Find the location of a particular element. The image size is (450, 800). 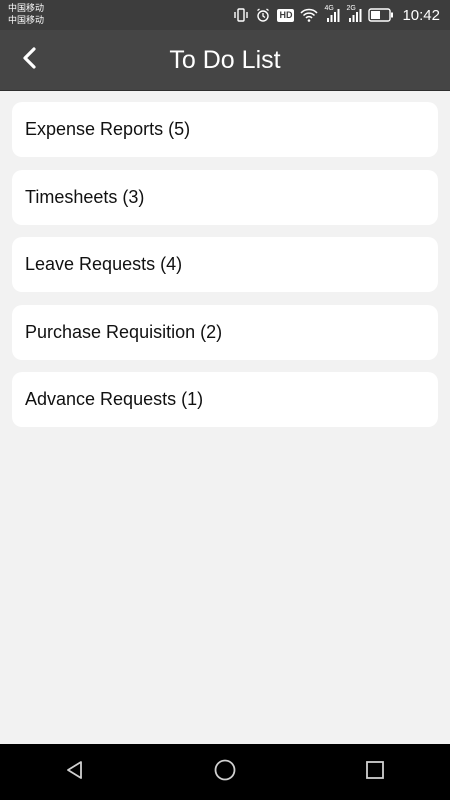

signal-2g-icon: 2G is located at coordinates (354, 14).